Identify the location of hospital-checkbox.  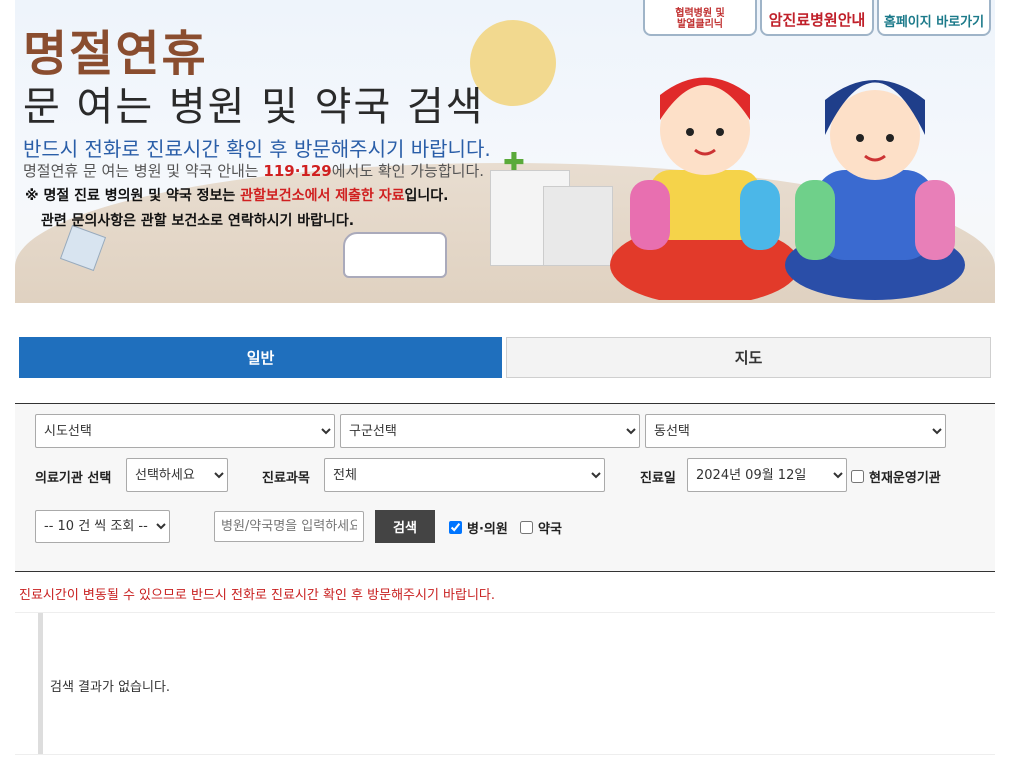
(455, 527).